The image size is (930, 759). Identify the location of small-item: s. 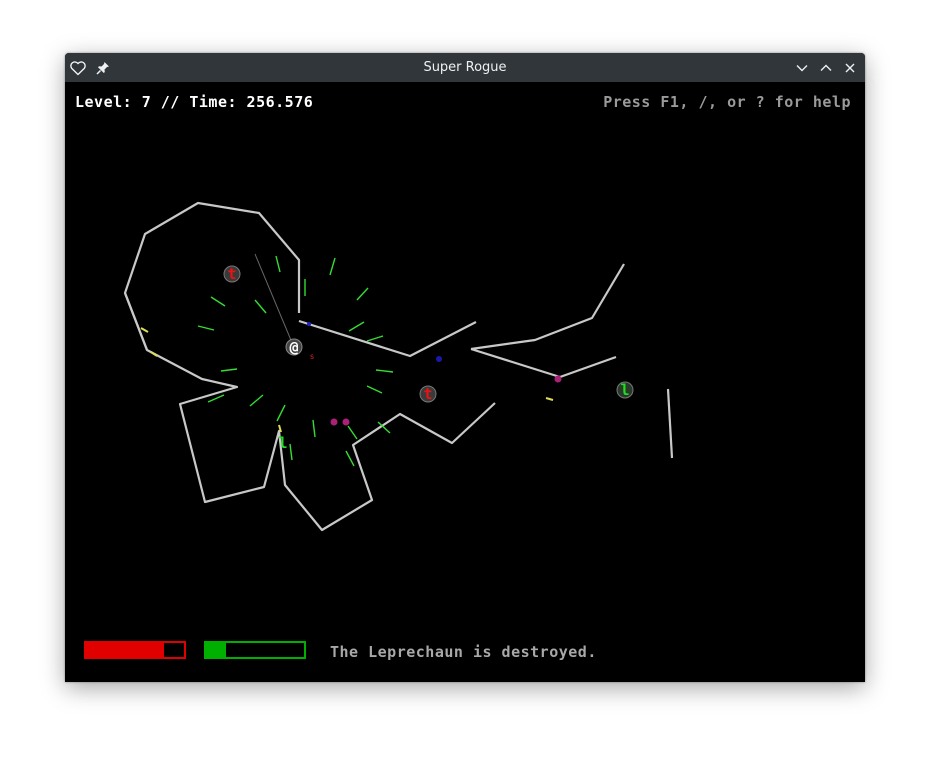
(312, 356).